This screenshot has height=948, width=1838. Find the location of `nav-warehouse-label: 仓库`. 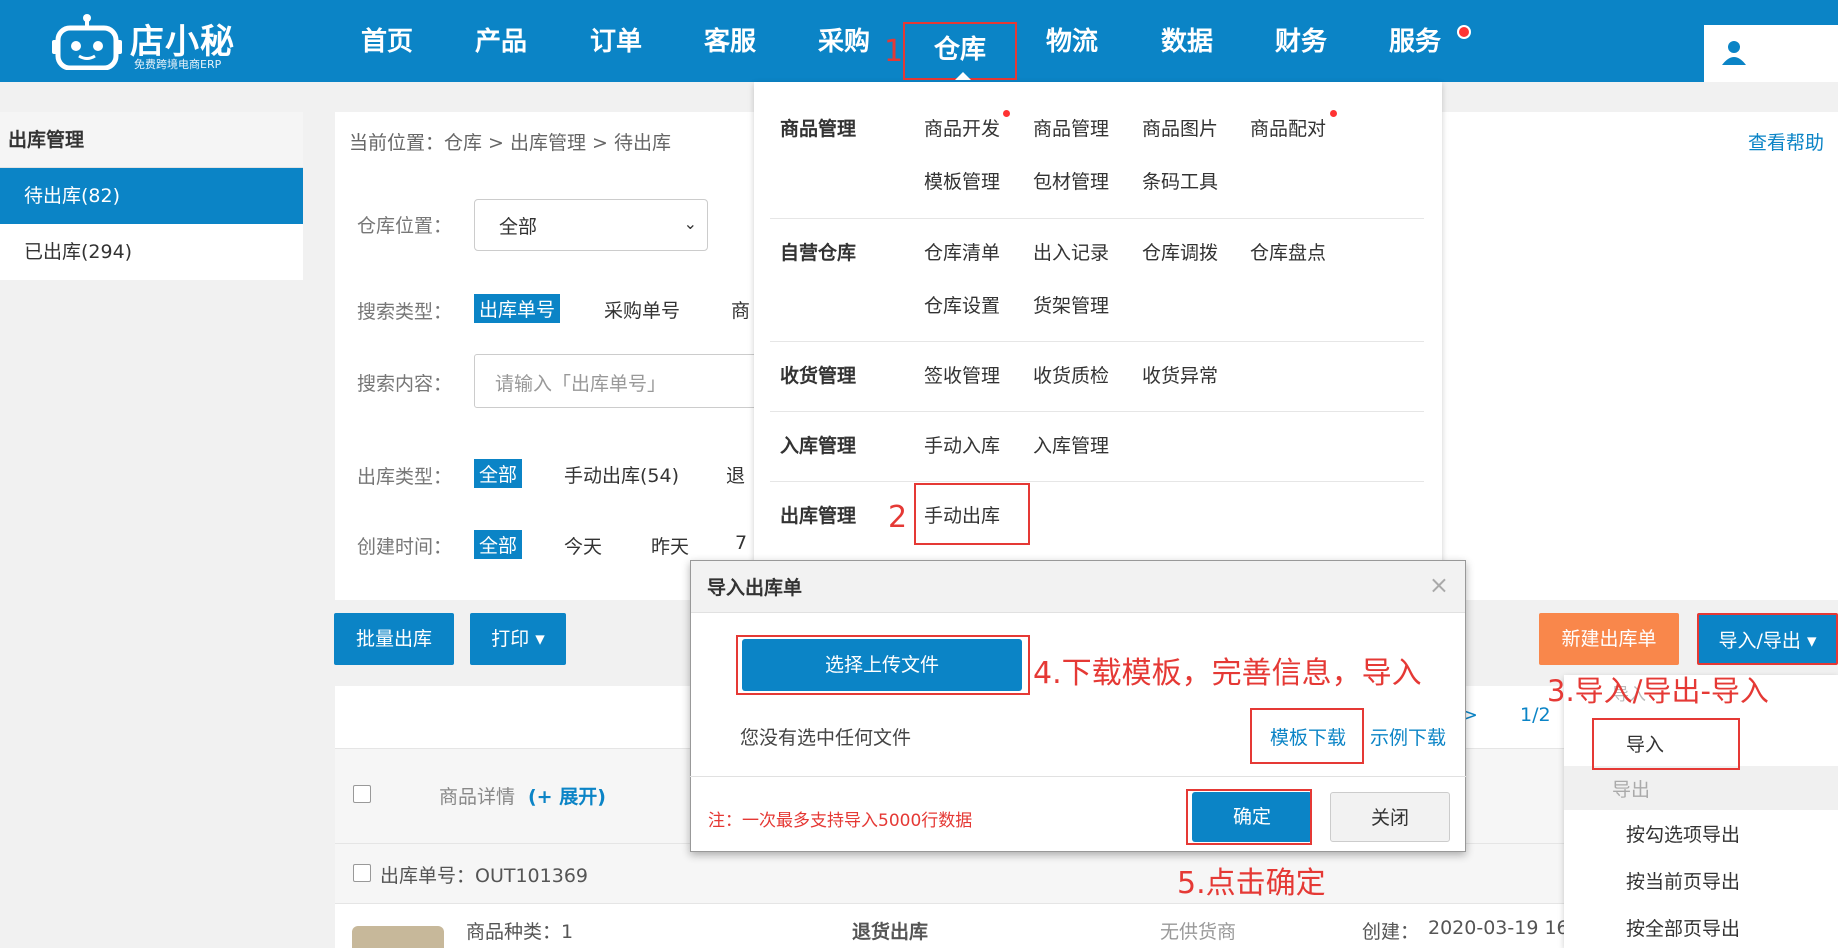

nav-warehouse-label: 仓库 is located at coordinates (959, 50).